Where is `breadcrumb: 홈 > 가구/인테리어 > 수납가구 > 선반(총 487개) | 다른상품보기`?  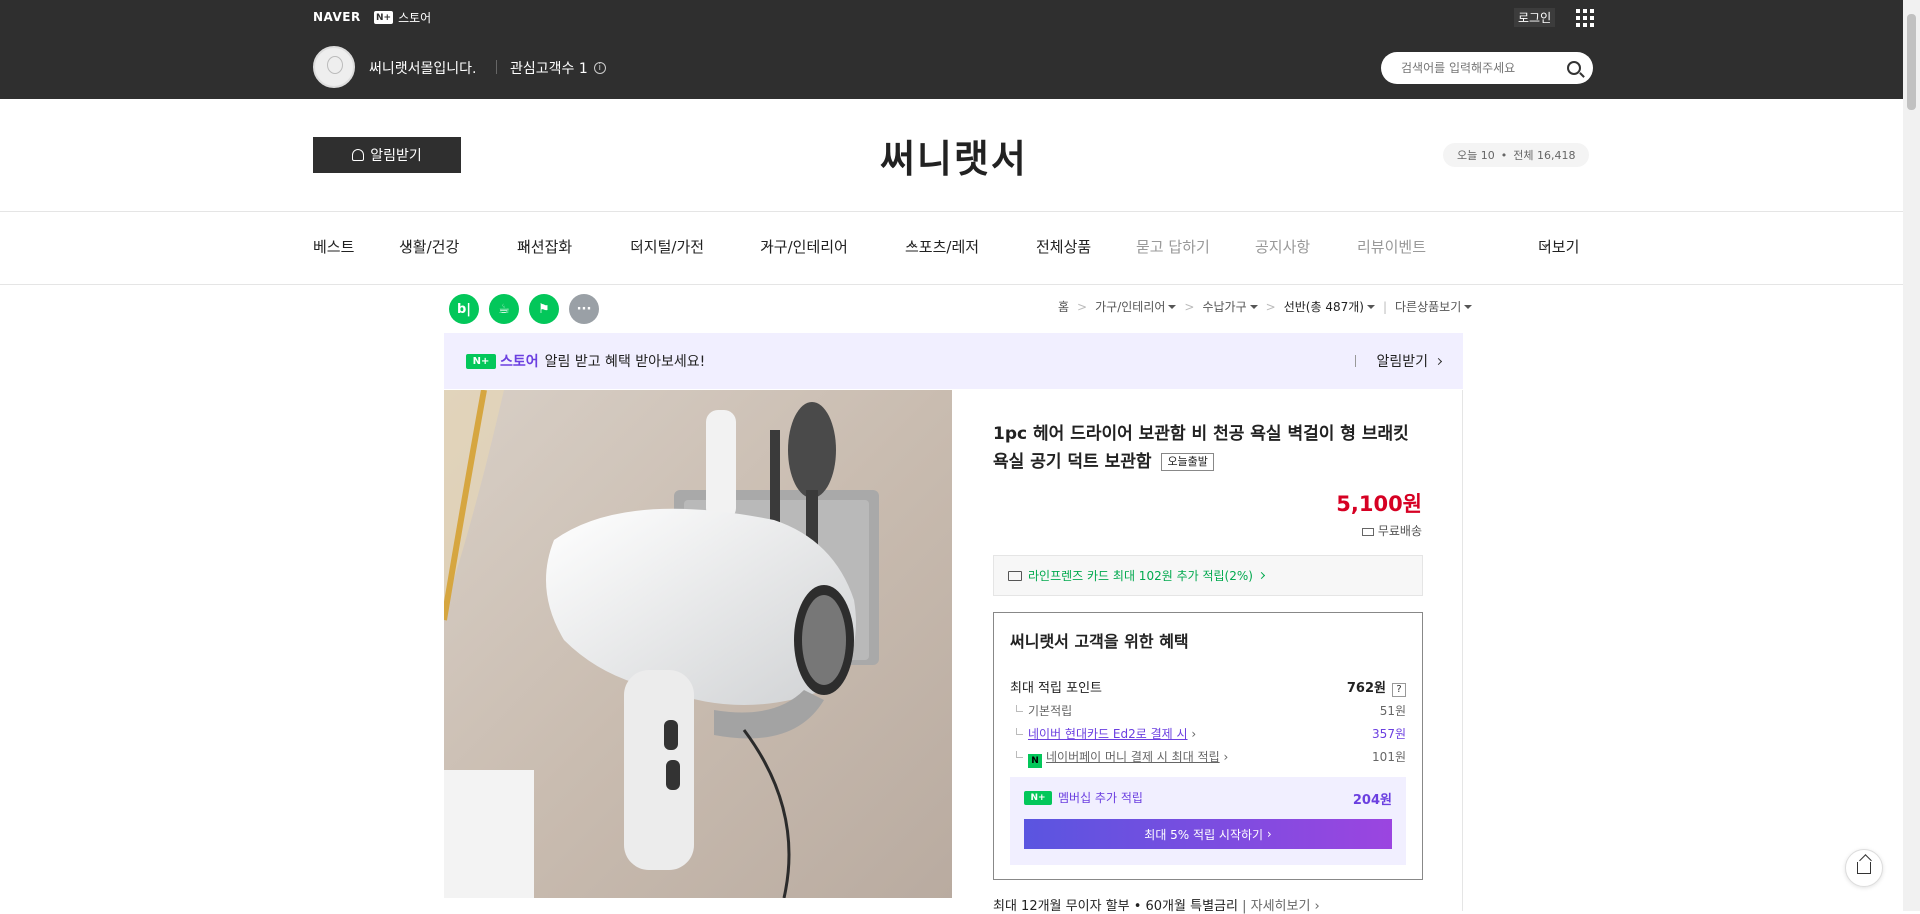 breadcrumb: 홈 > 가구/인테리어 > 수납가구 > 선반(총 487개) | 다른상품보기 is located at coordinates (1265, 306).